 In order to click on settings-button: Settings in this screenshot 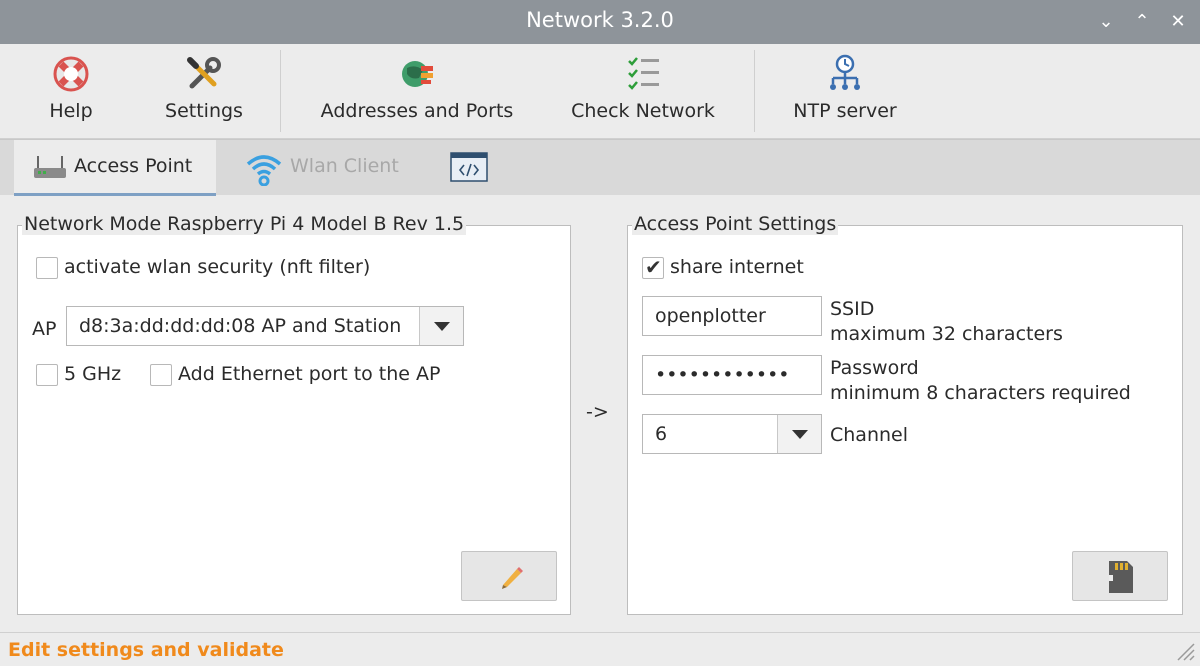, I will do `click(204, 94)`.